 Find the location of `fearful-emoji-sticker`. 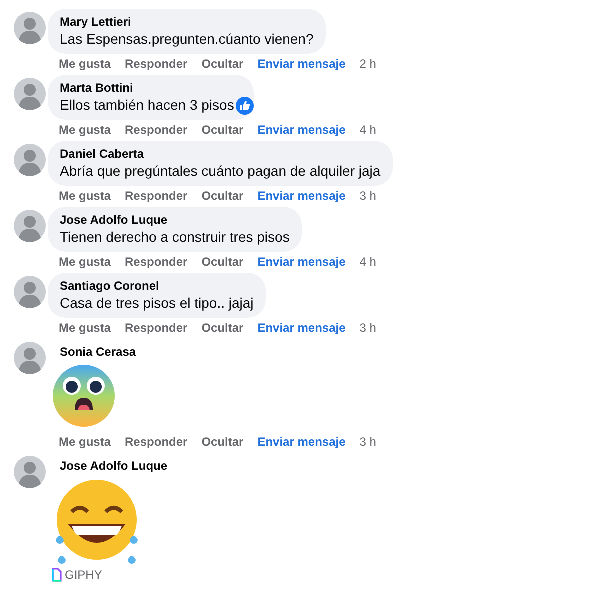

fearful-emoji-sticker is located at coordinates (84, 396).